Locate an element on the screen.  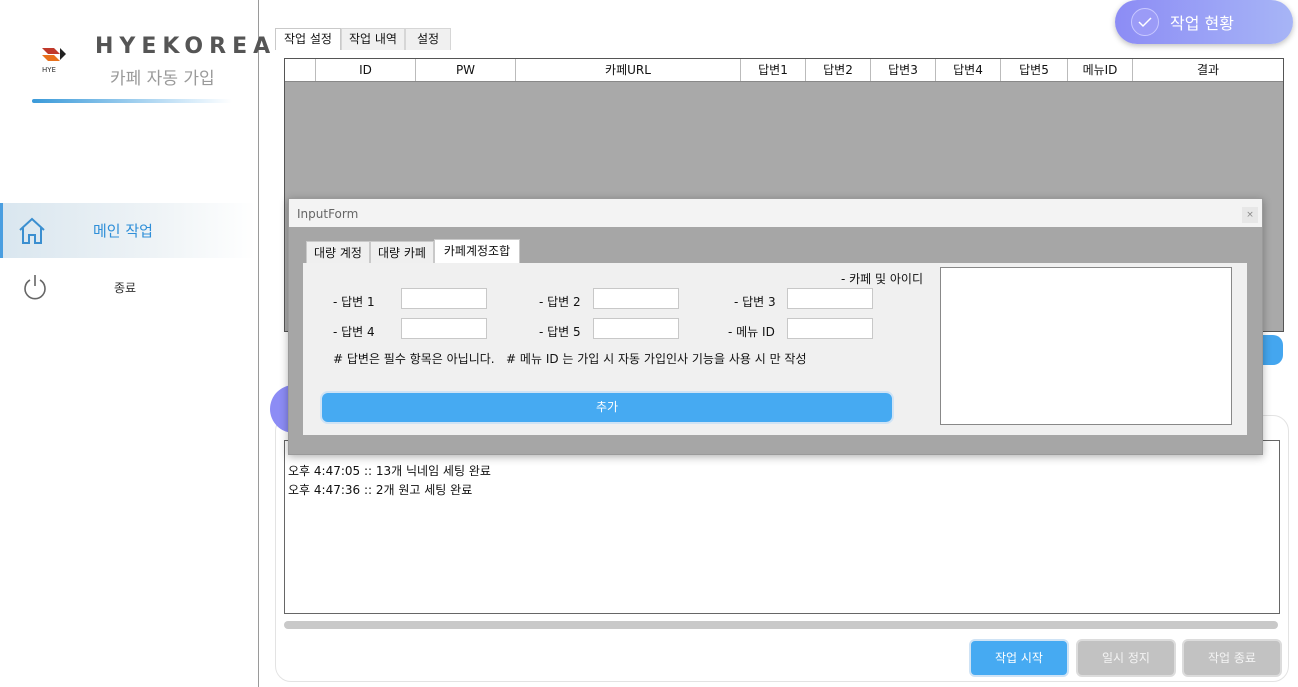
cafe-id-label: - 카페 및 아이디 is located at coordinates (882, 279).